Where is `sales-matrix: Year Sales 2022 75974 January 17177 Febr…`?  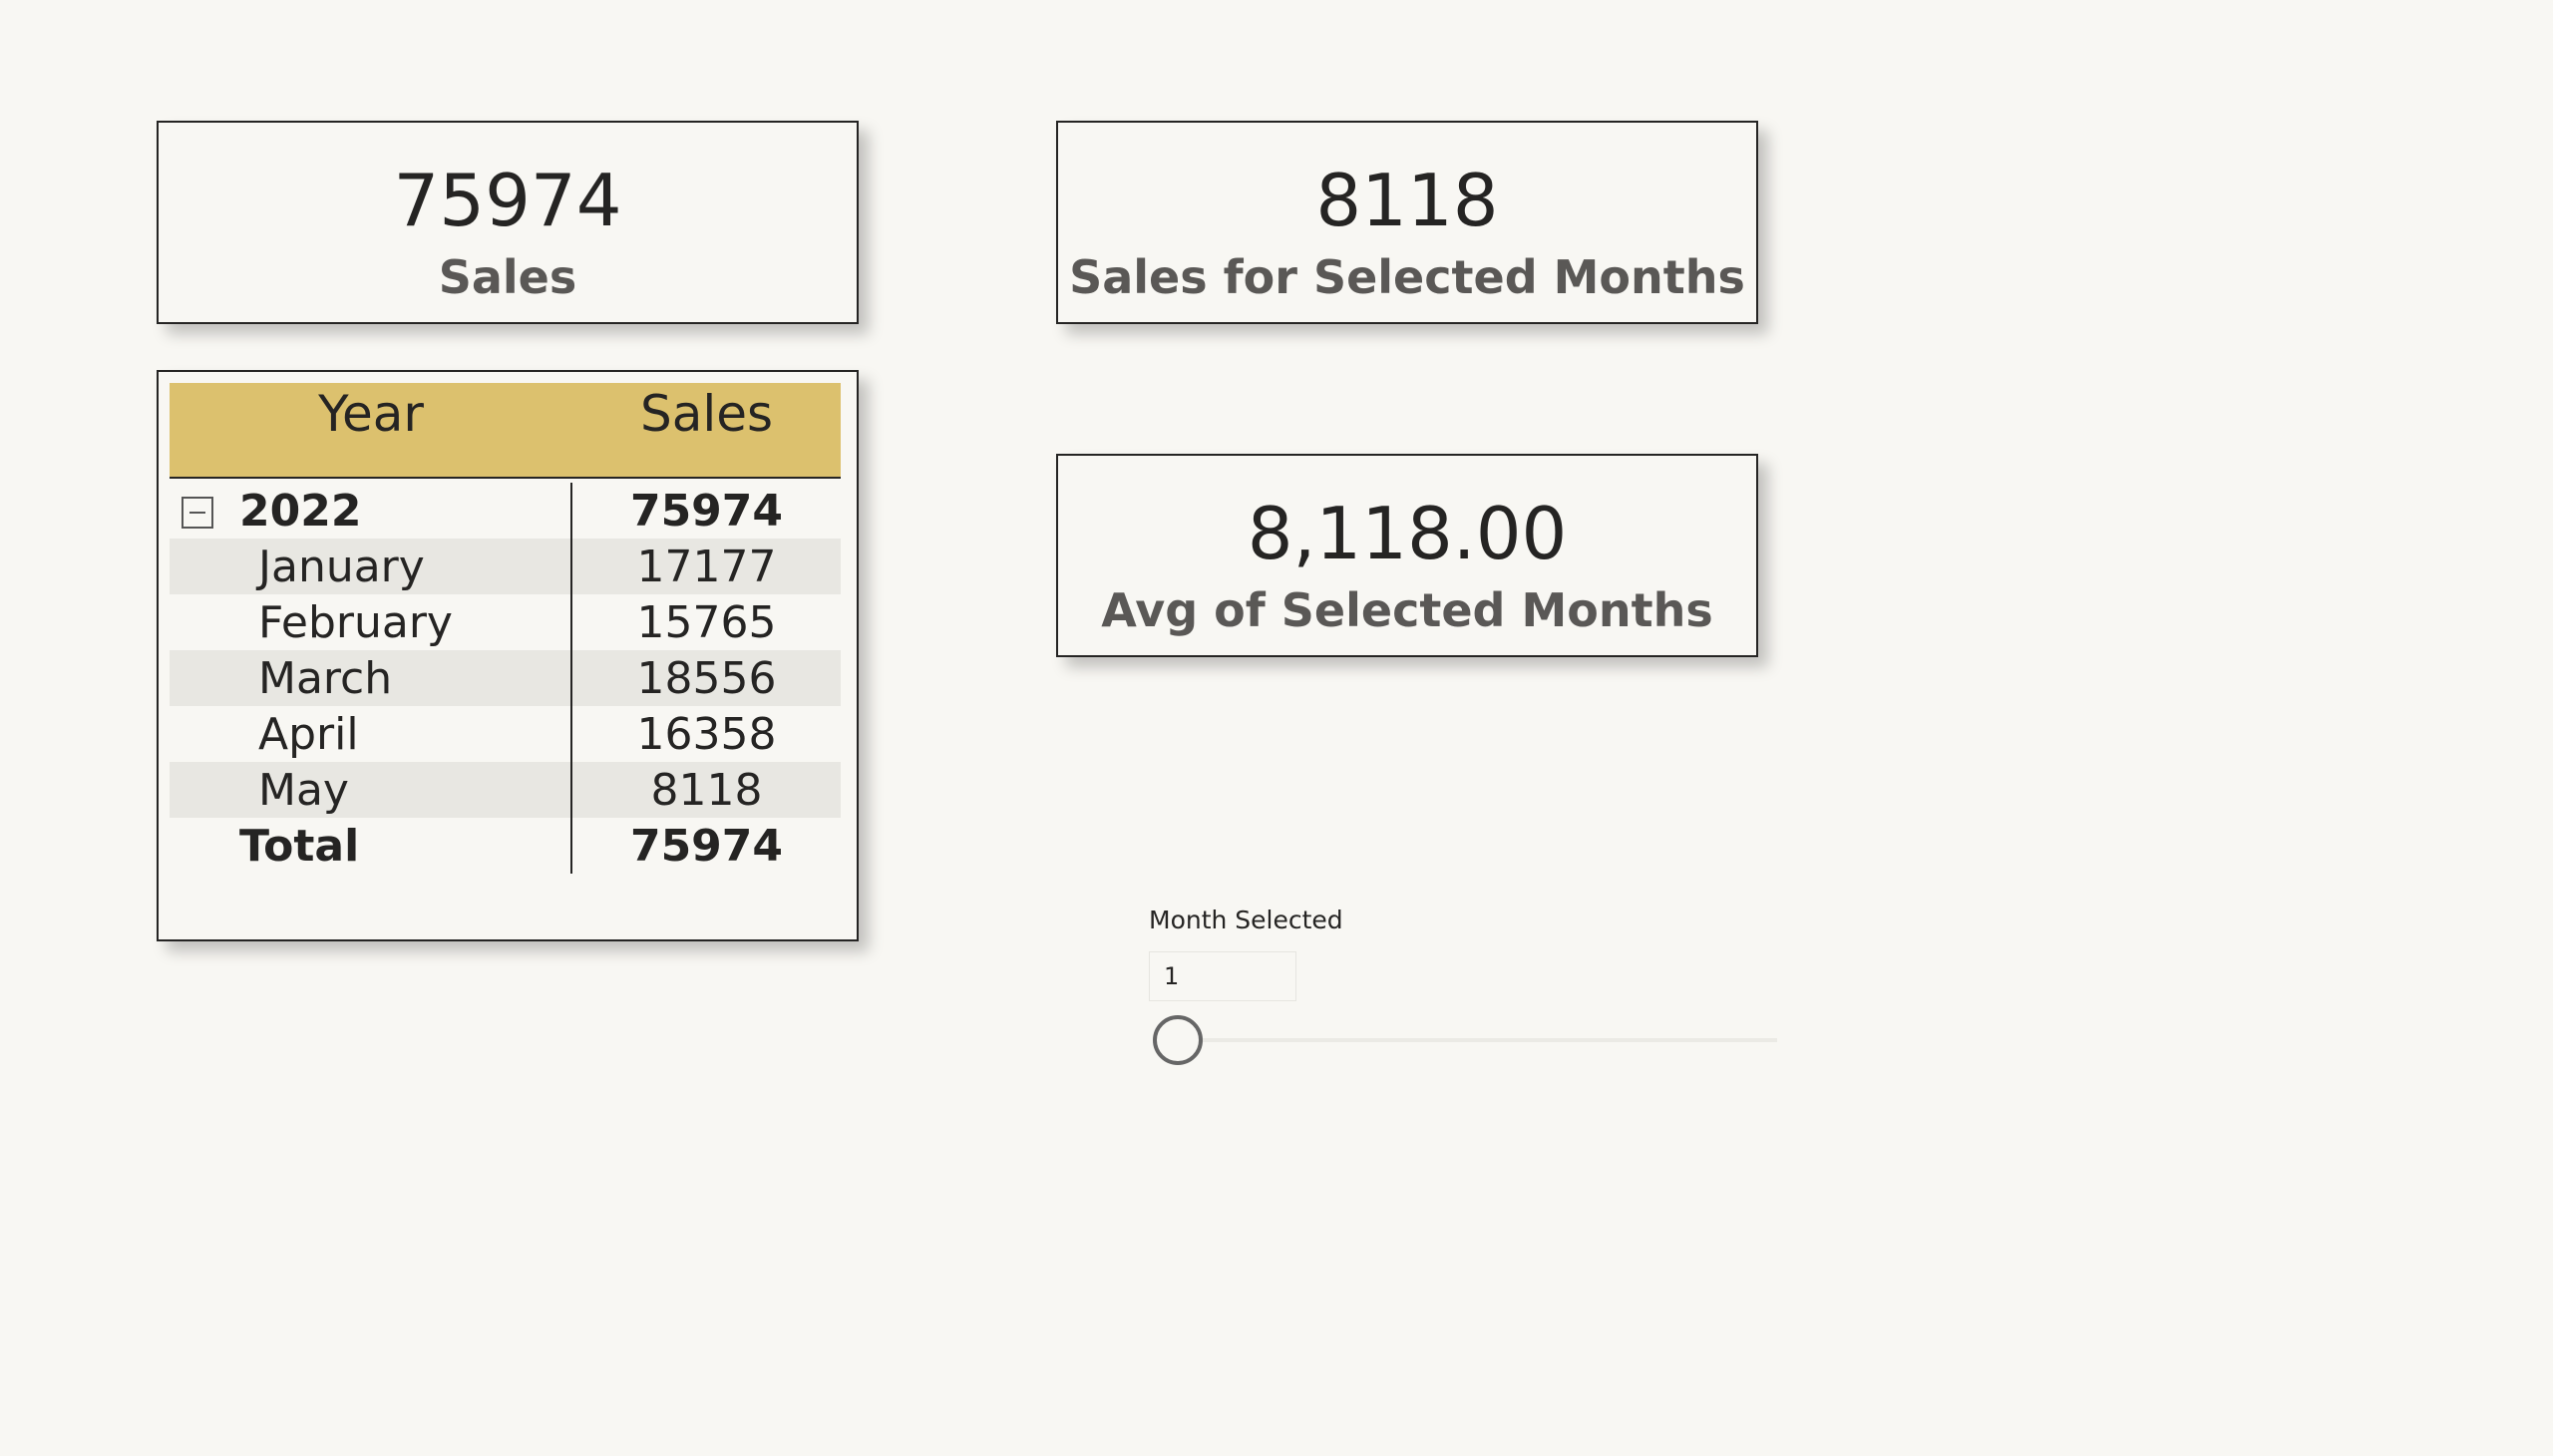 sales-matrix: Year Sales 2022 75974 January 17177 Febr… is located at coordinates (506, 628).